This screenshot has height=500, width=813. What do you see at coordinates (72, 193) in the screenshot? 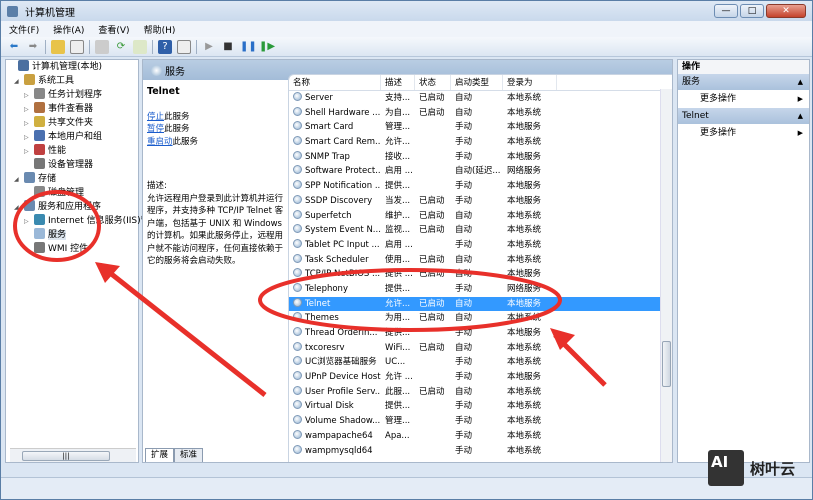
I see `tree-item: 磁盘管理` at bounding box center [72, 193].